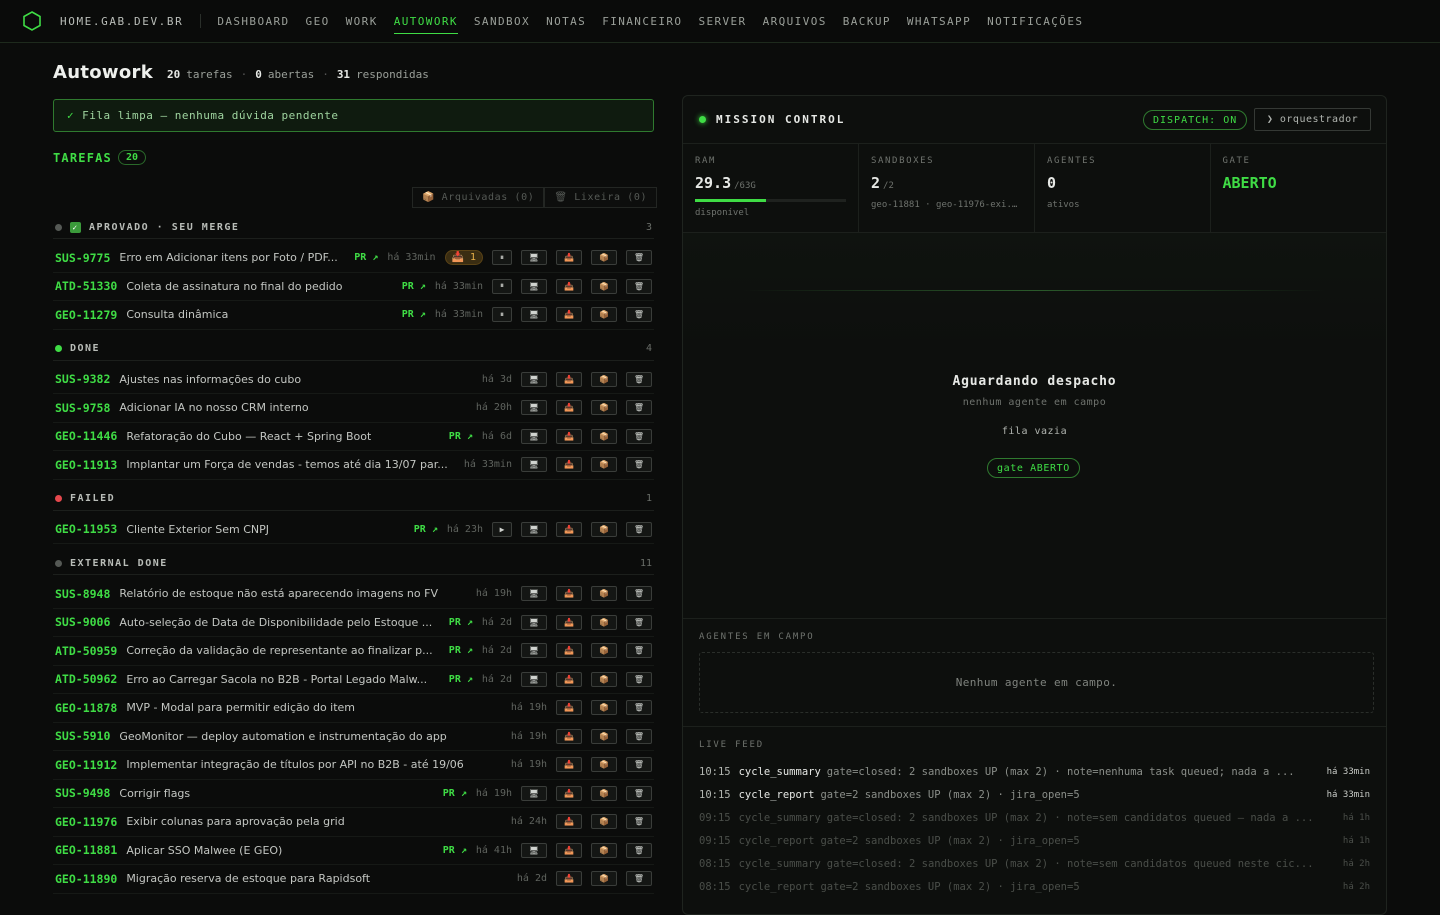 Image resolution: width=1440 pixels, height=915 pixels. What do you see at coordinates (353, 563) in the screenshot?
I see `group-header: EXTERNAL DONE 11` at bounding box center [353, 563].